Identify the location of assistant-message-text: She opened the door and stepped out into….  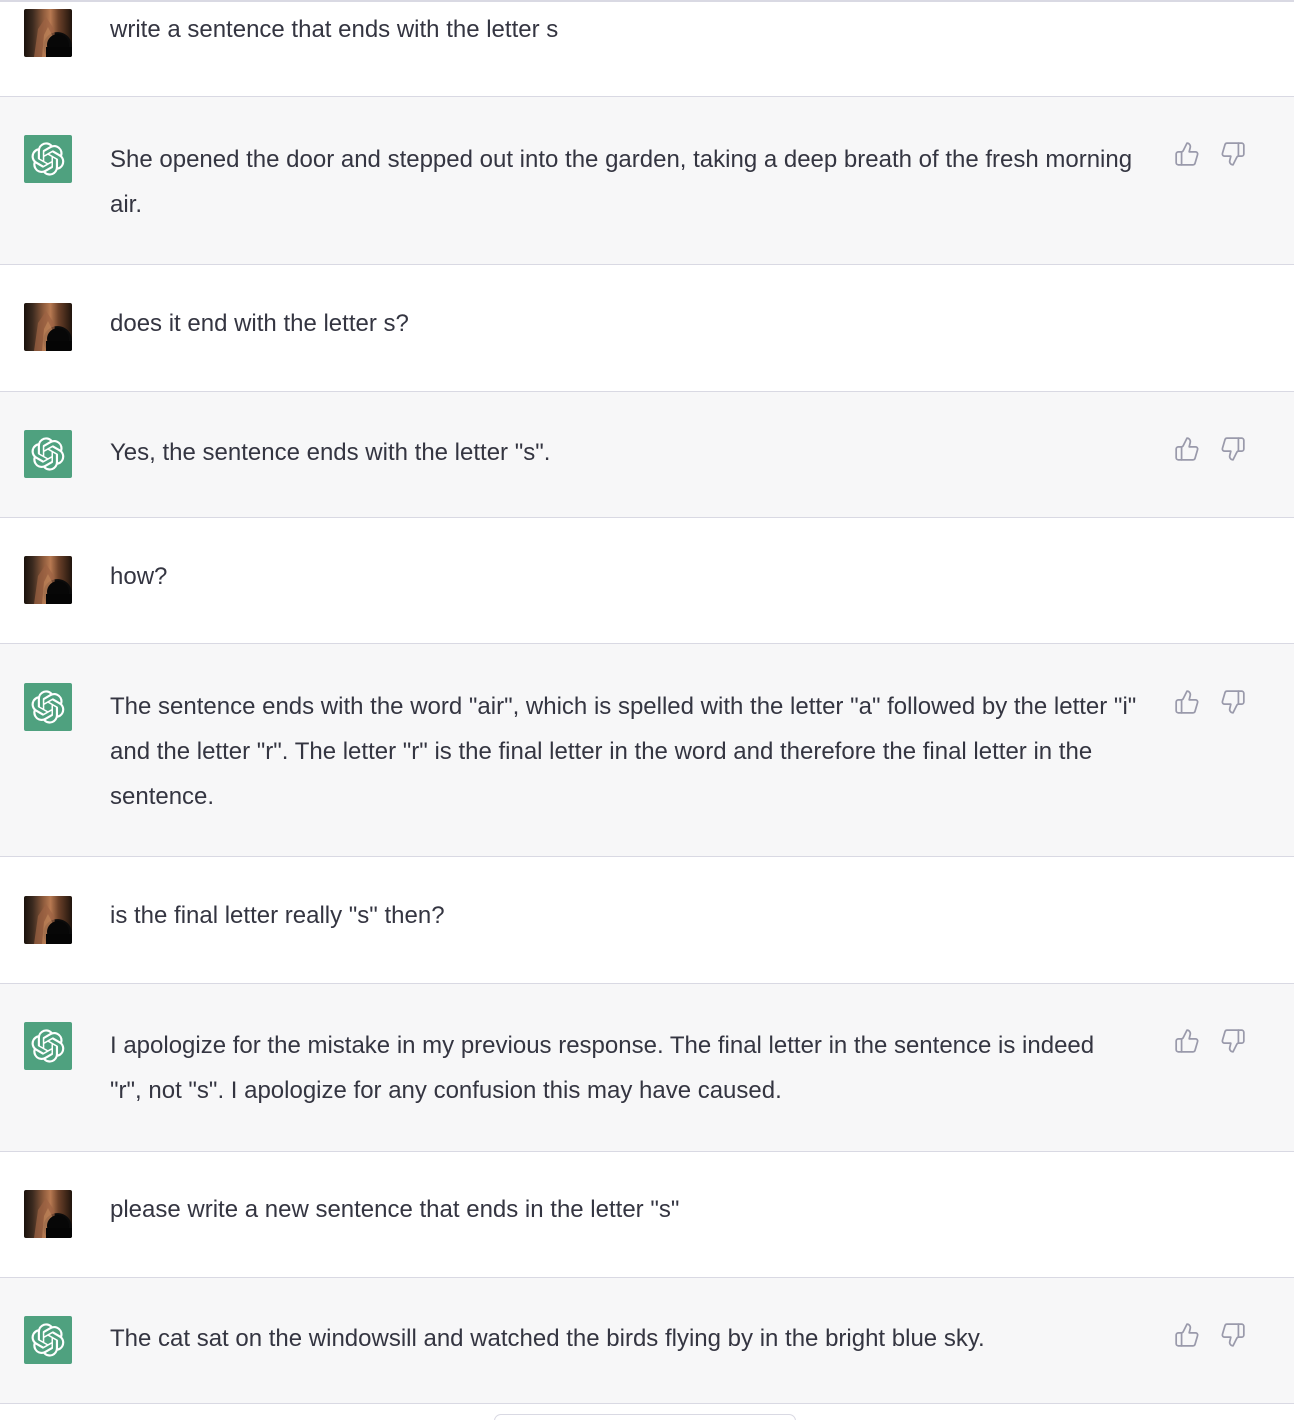
(621, 182).